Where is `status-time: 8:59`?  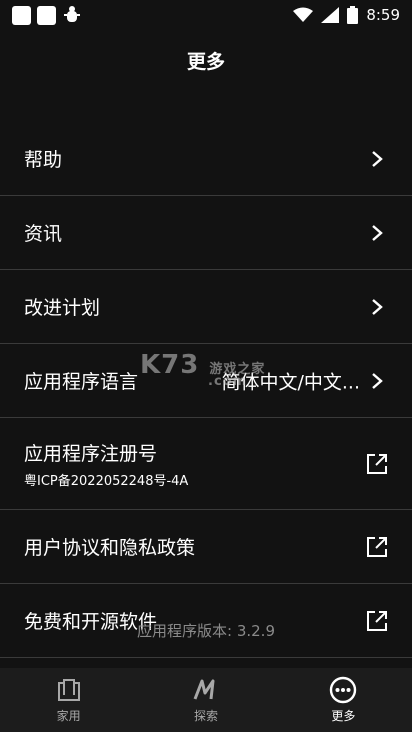 status-time: 8:59 is located at coordinates (383, 15).